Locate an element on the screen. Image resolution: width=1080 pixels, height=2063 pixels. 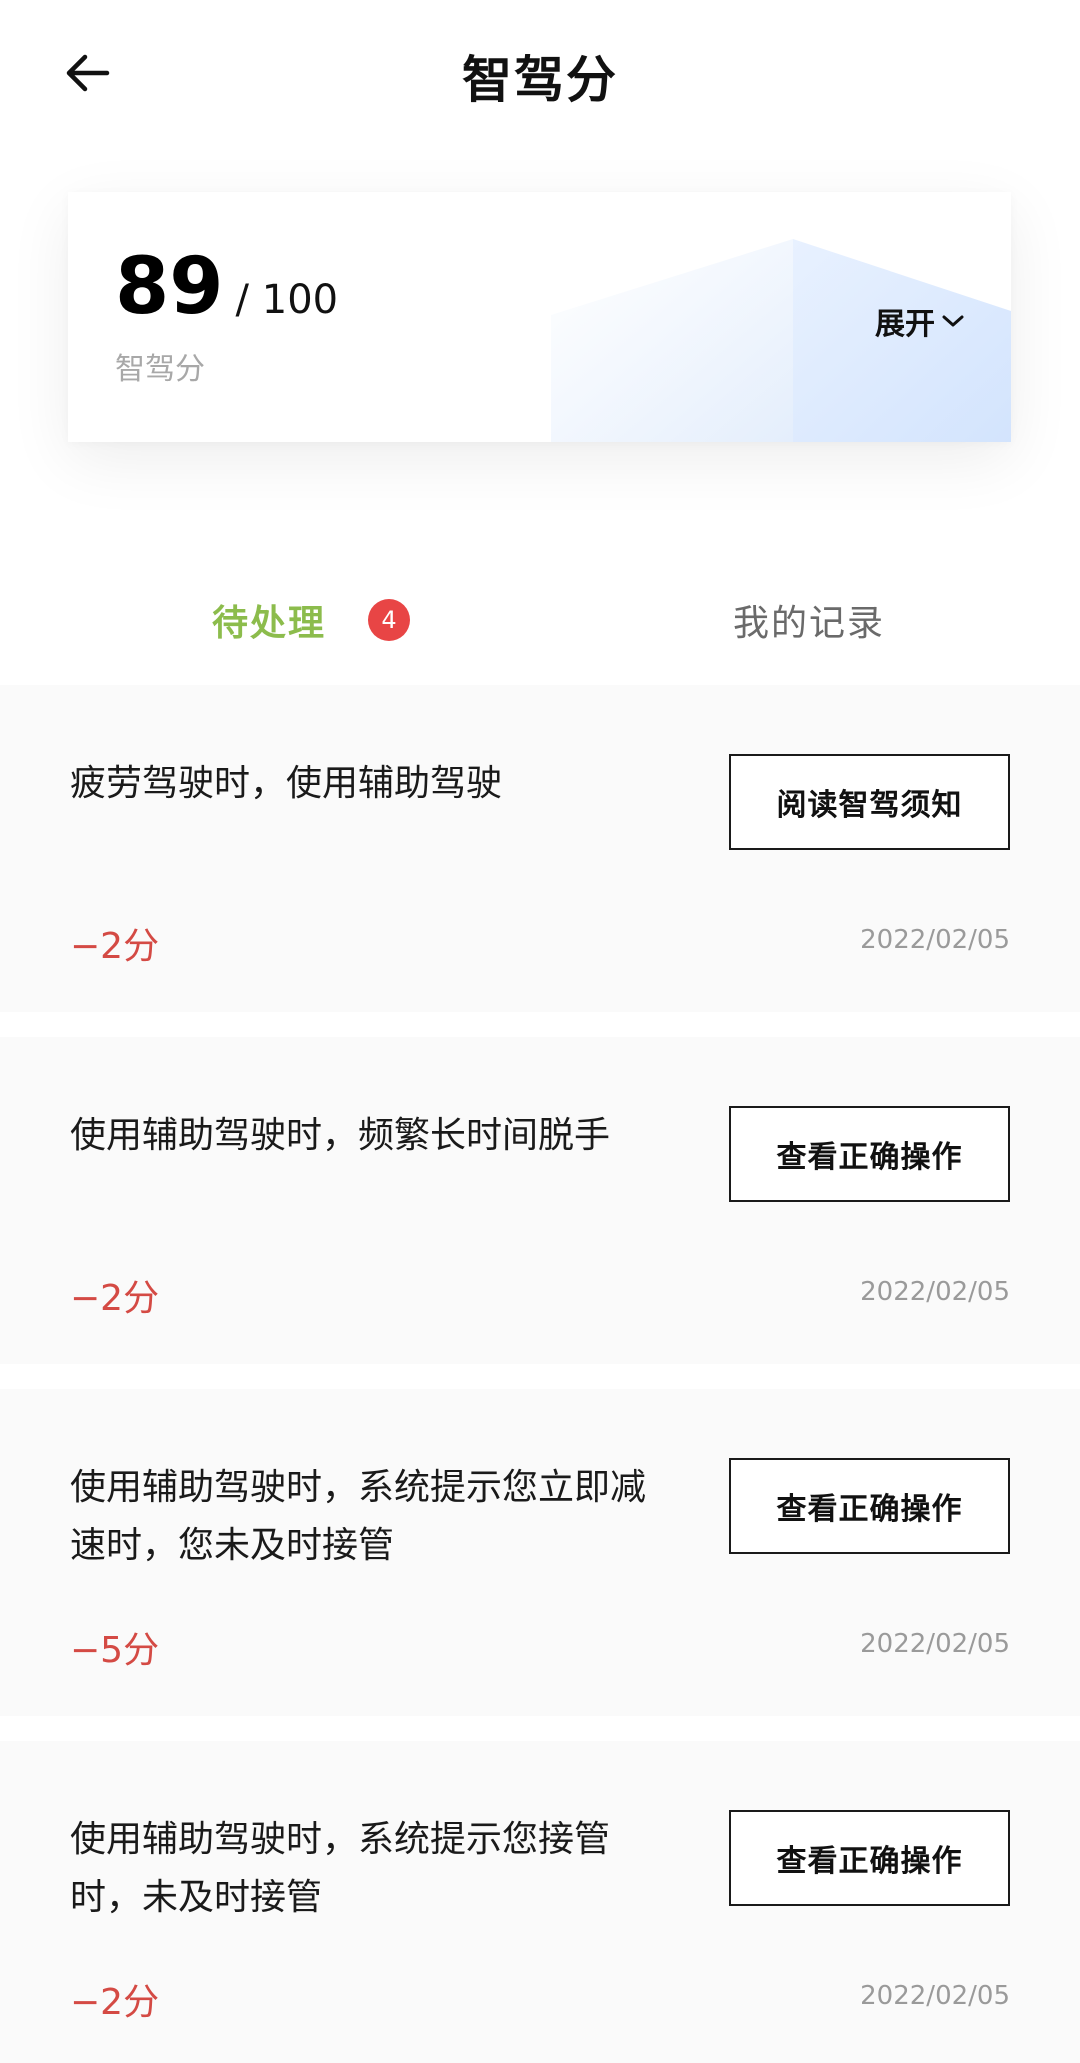
item-description: 疲劳驾驶时，使用辅助驾驶 is located at coordinates (286, 783).